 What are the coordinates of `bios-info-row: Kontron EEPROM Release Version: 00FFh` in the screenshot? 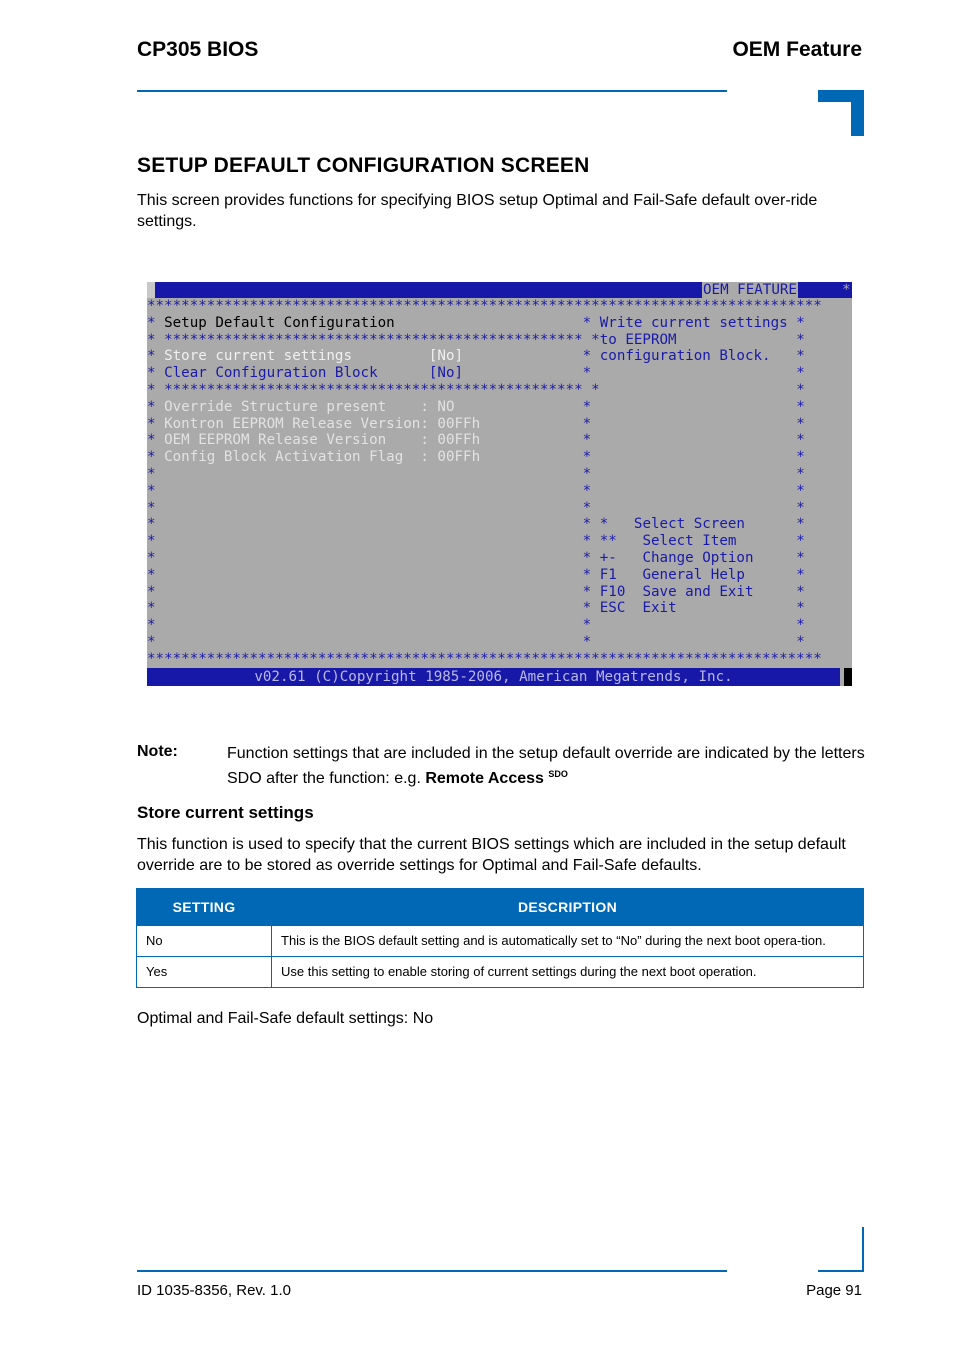 It's located at (373, 423).